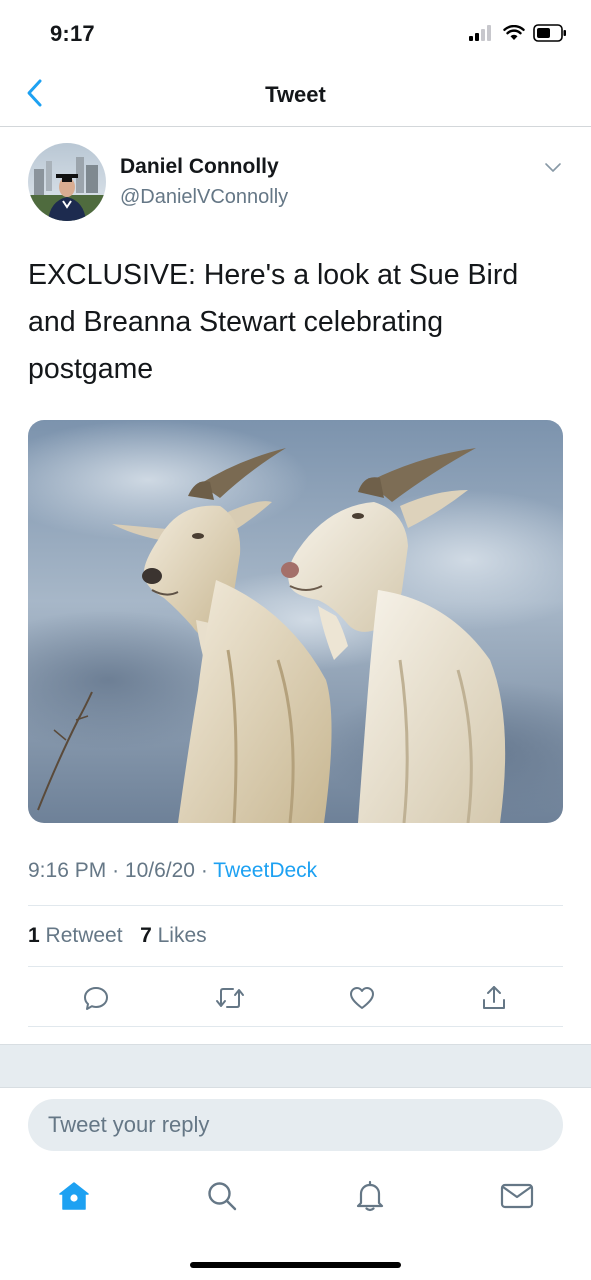 This screenshot has width=591, height=1280. I want to click on tab-notifications, so click(370, 1198).